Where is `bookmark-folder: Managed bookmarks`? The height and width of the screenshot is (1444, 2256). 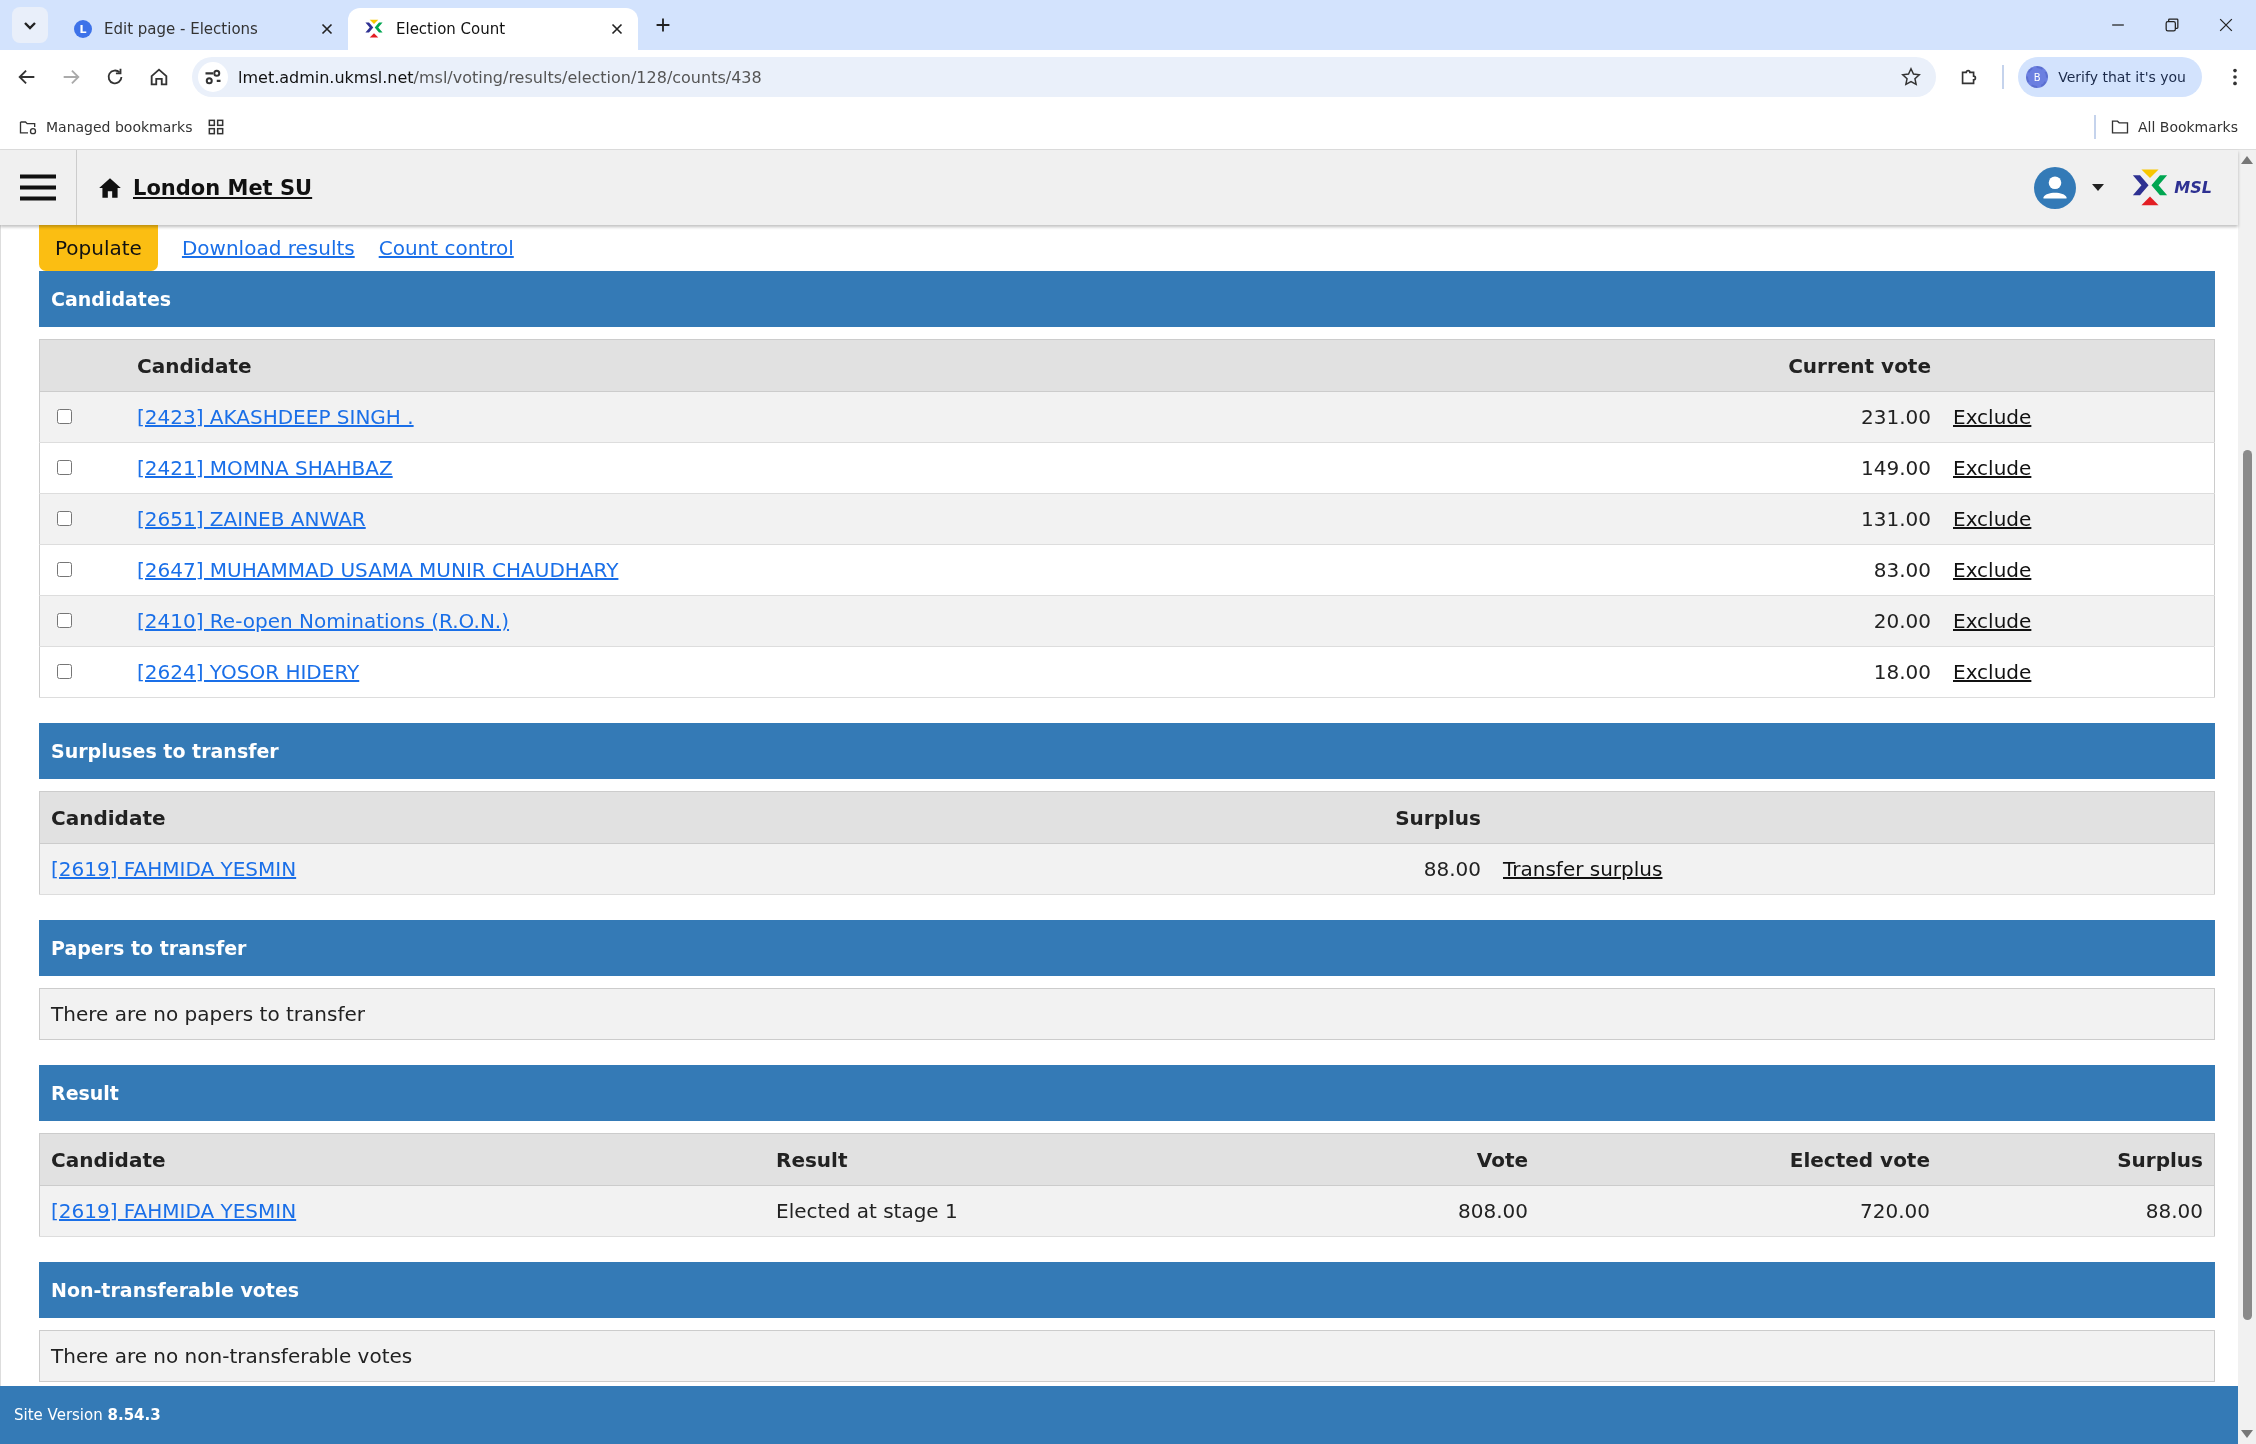
bookmark-folder: Managed bookmarks is located at coordinates (105, 126).